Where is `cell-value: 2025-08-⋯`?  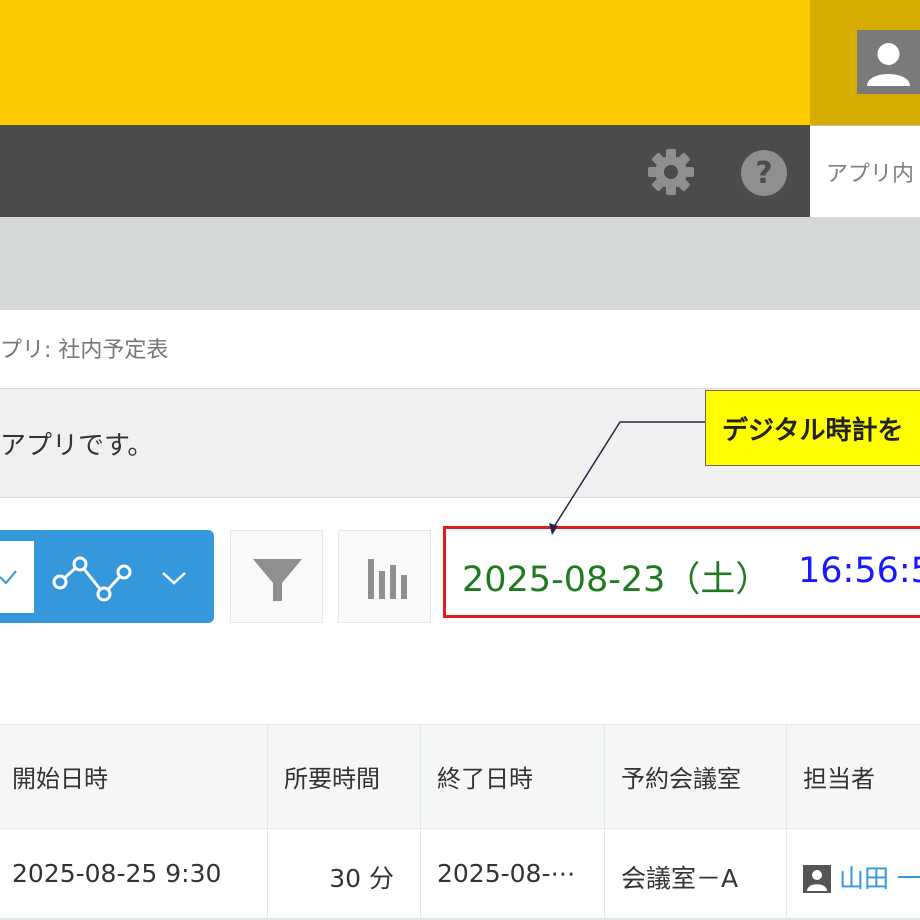 cell-value: 2025-08-⋯ is located at coordinates (506, 873).